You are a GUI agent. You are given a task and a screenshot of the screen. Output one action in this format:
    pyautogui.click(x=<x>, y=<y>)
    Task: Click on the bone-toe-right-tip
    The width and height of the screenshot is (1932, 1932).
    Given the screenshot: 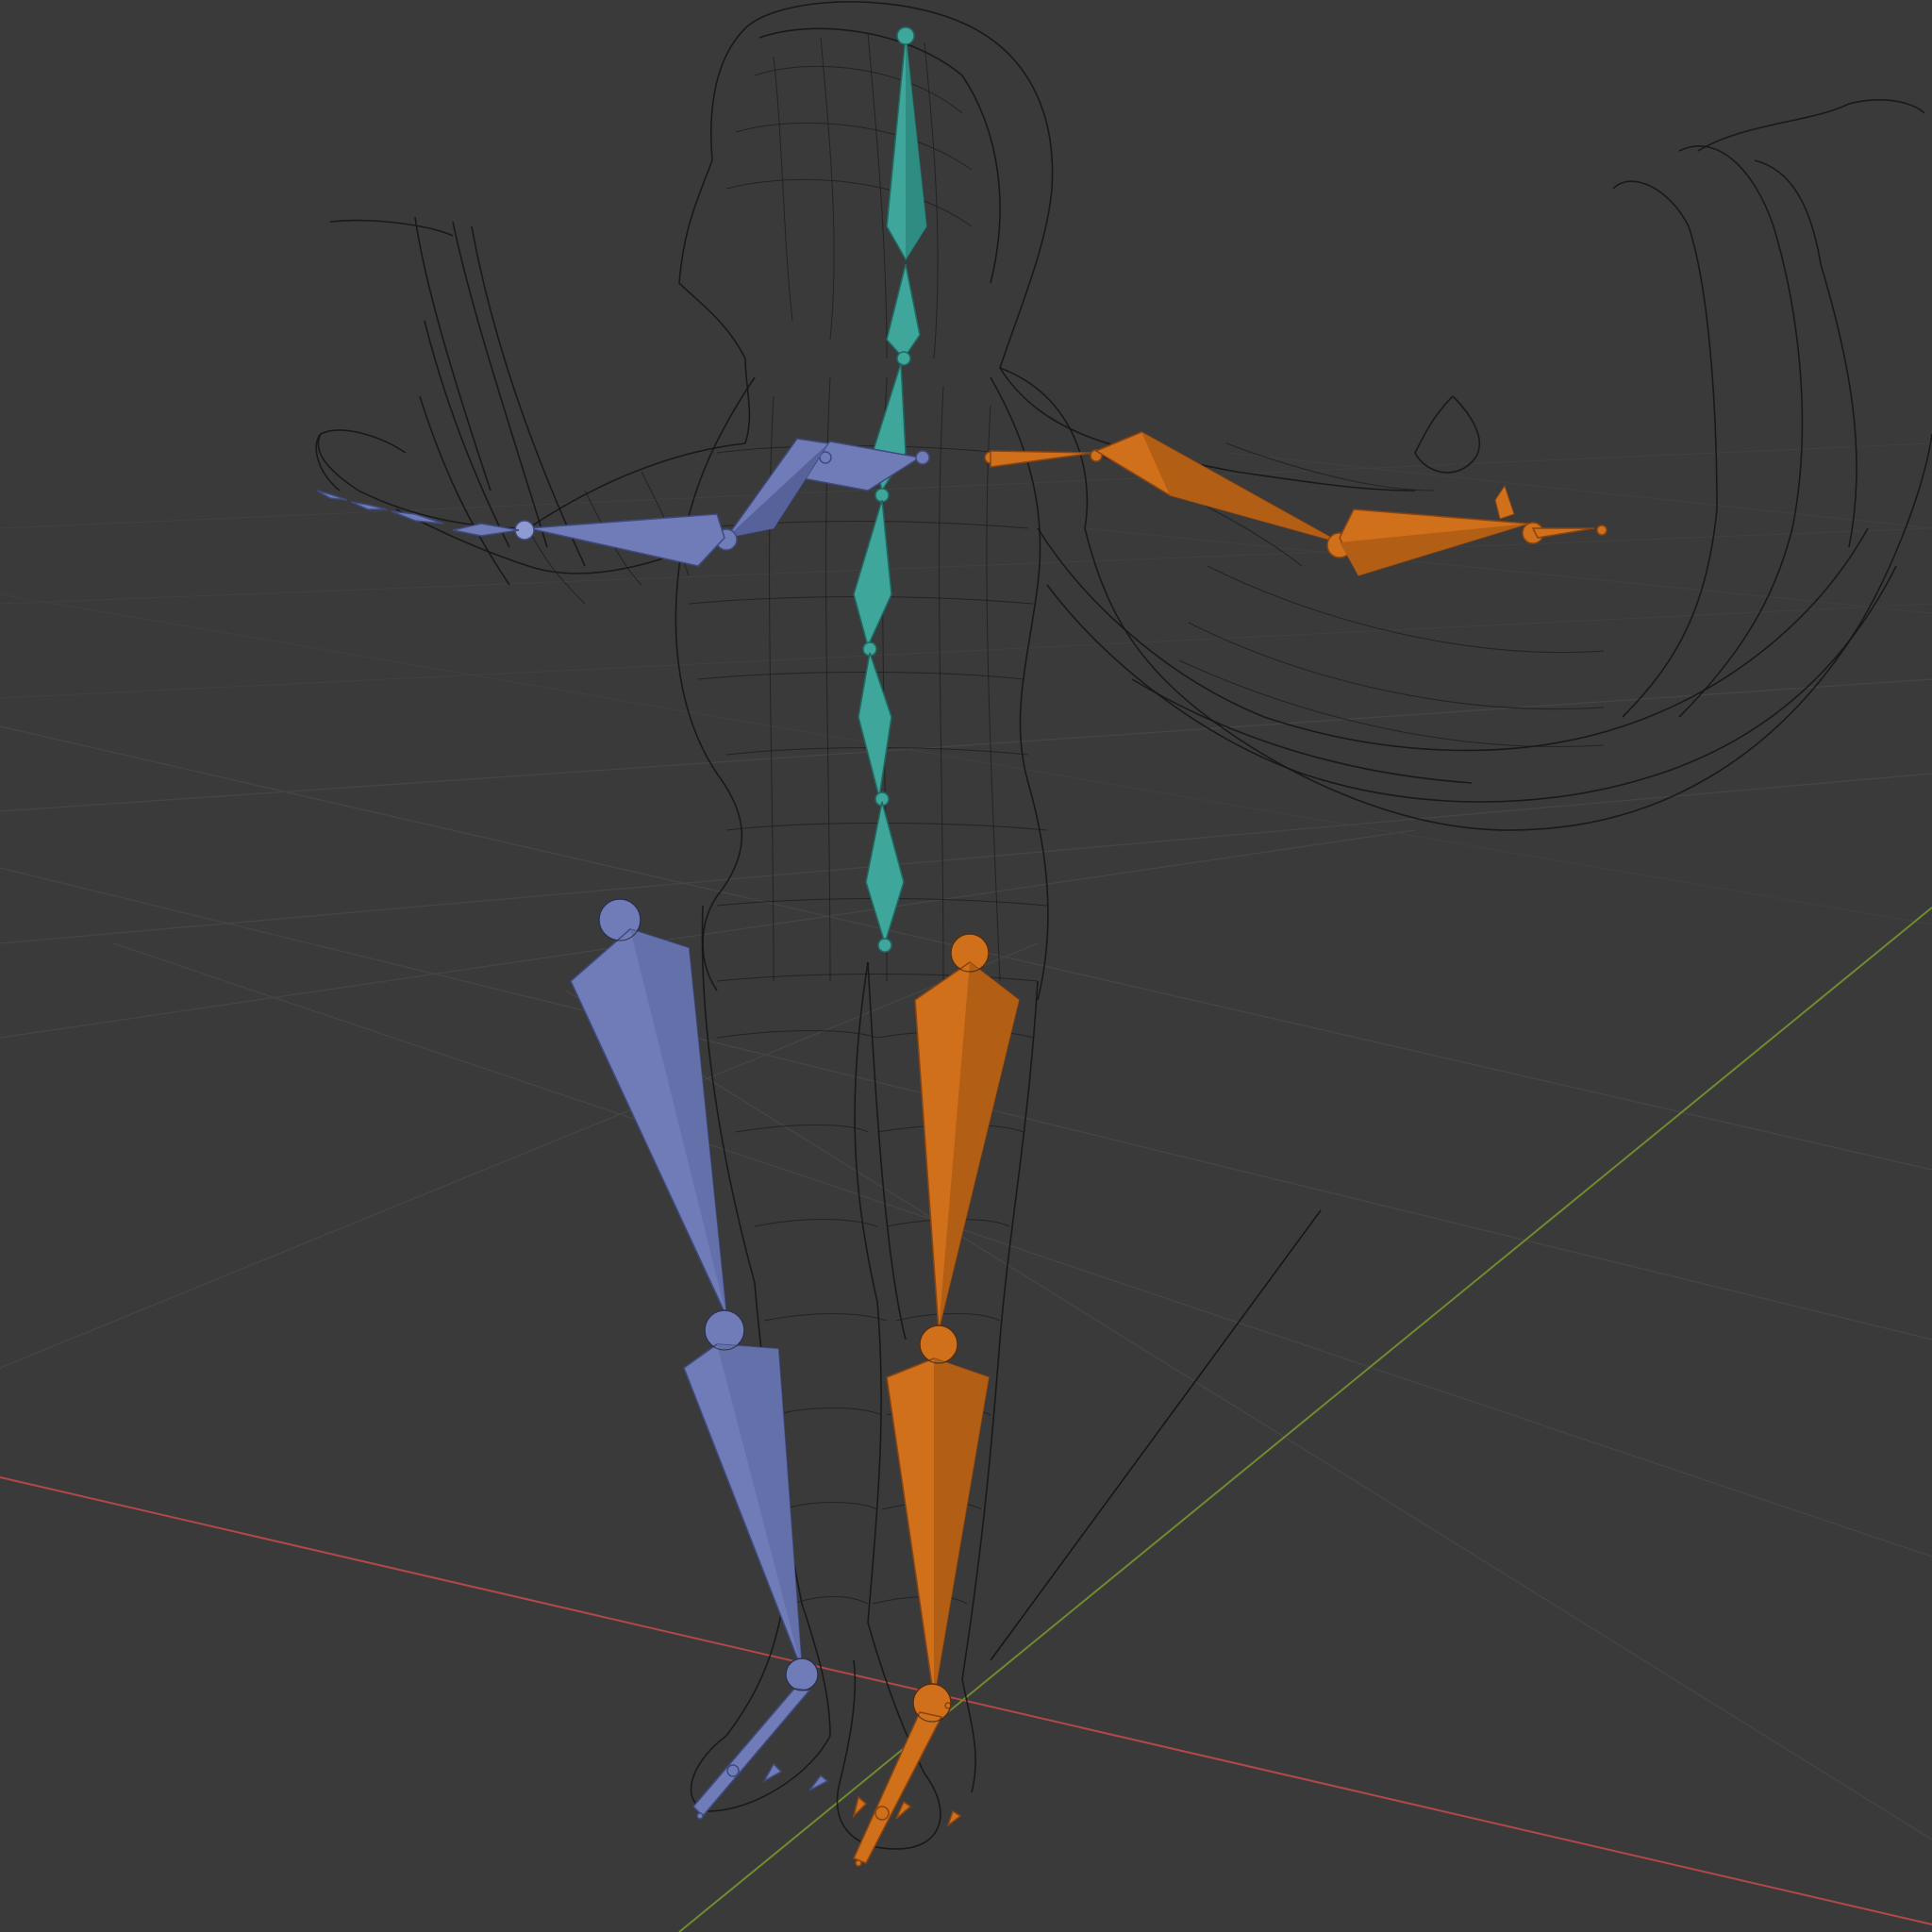 What is the action you would take?
    pyautogui.click(x=859, y=1863)
    